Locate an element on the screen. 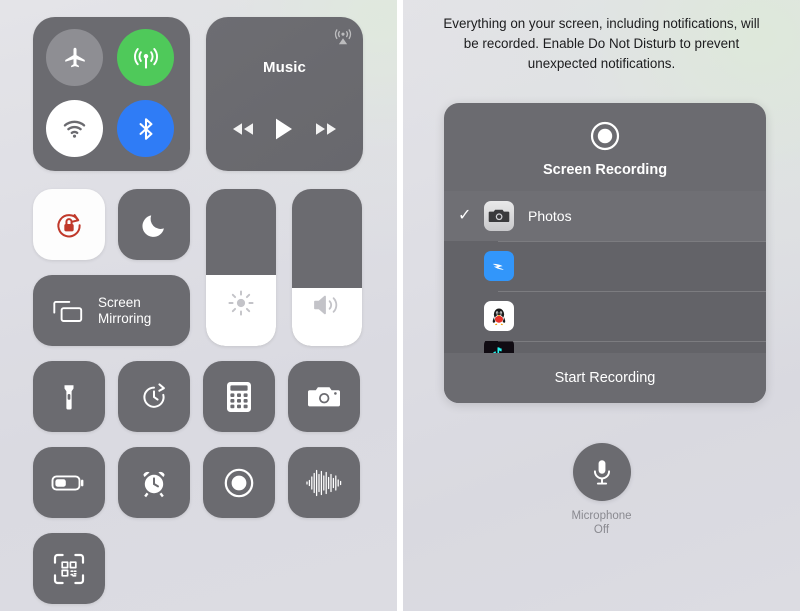 This screenshot has width=800, height=611. calculator-icon is located at coordinates (239, 397).